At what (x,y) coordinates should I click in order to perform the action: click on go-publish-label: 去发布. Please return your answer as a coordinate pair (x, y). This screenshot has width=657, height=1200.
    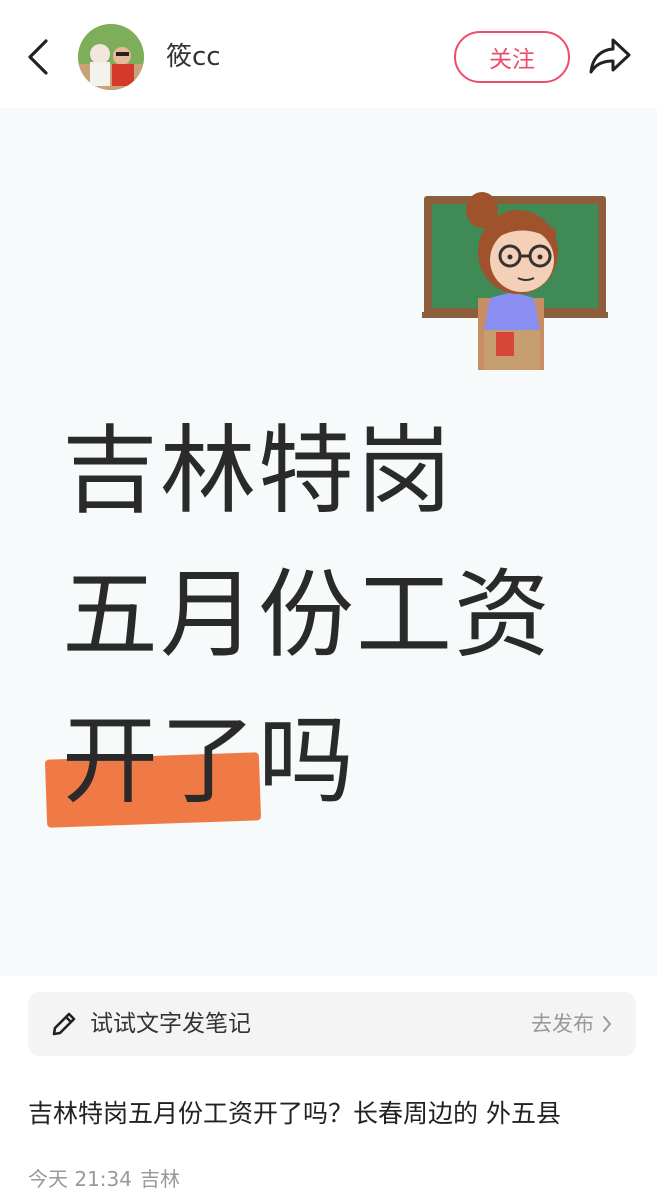
    Looking at the image, I should click on (562, 1024).